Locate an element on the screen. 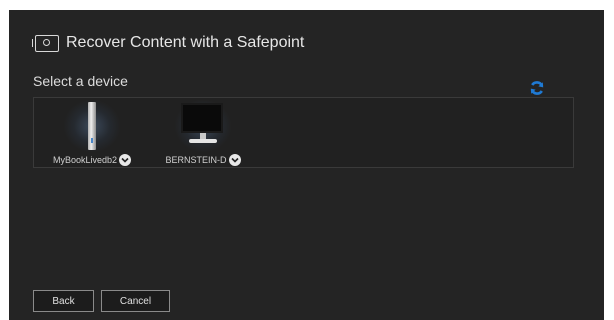  device-name: BERNSTEIN-D is located at coordinates (196, 160).